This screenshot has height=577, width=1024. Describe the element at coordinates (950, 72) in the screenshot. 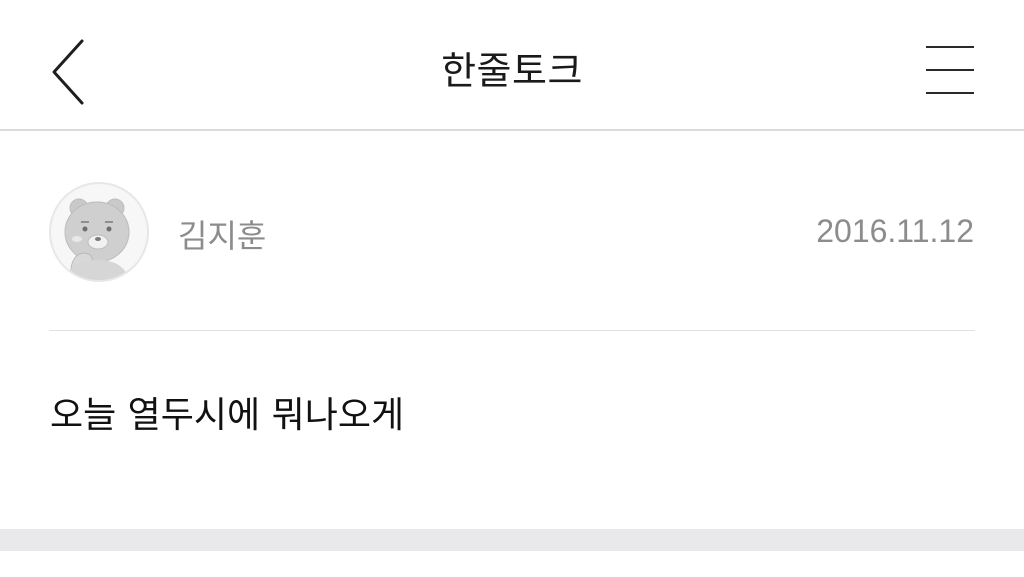

I see `menu-button` at that location.